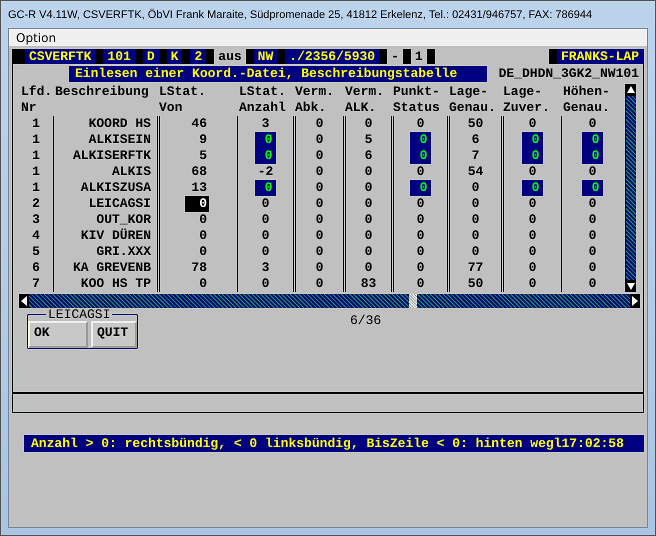  What do you see at coordinates (114, 334) in the screenshot?
I see `dialog-button: QUIT` at bounding box center [114, 334].